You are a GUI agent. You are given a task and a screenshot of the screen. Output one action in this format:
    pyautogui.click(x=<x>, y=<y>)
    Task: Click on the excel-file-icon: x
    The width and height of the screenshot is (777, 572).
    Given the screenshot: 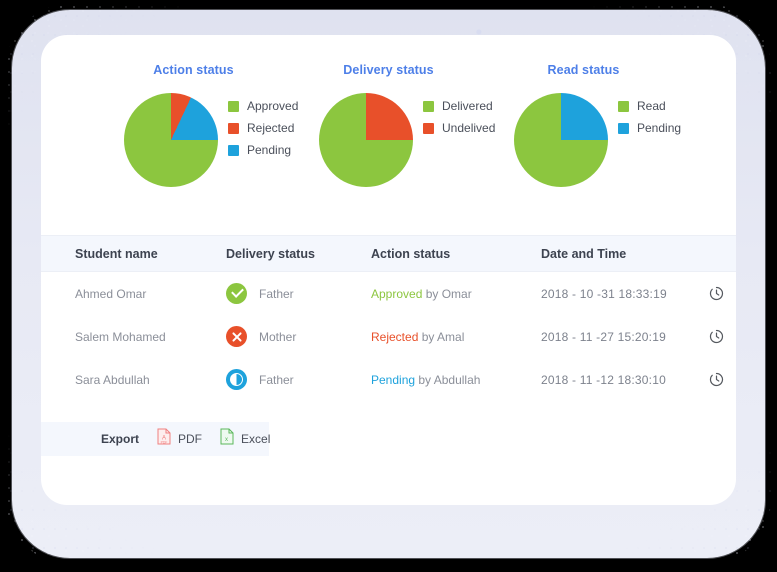 What is the action you would take?
    pyautogui.click(x=227, y=439)
    